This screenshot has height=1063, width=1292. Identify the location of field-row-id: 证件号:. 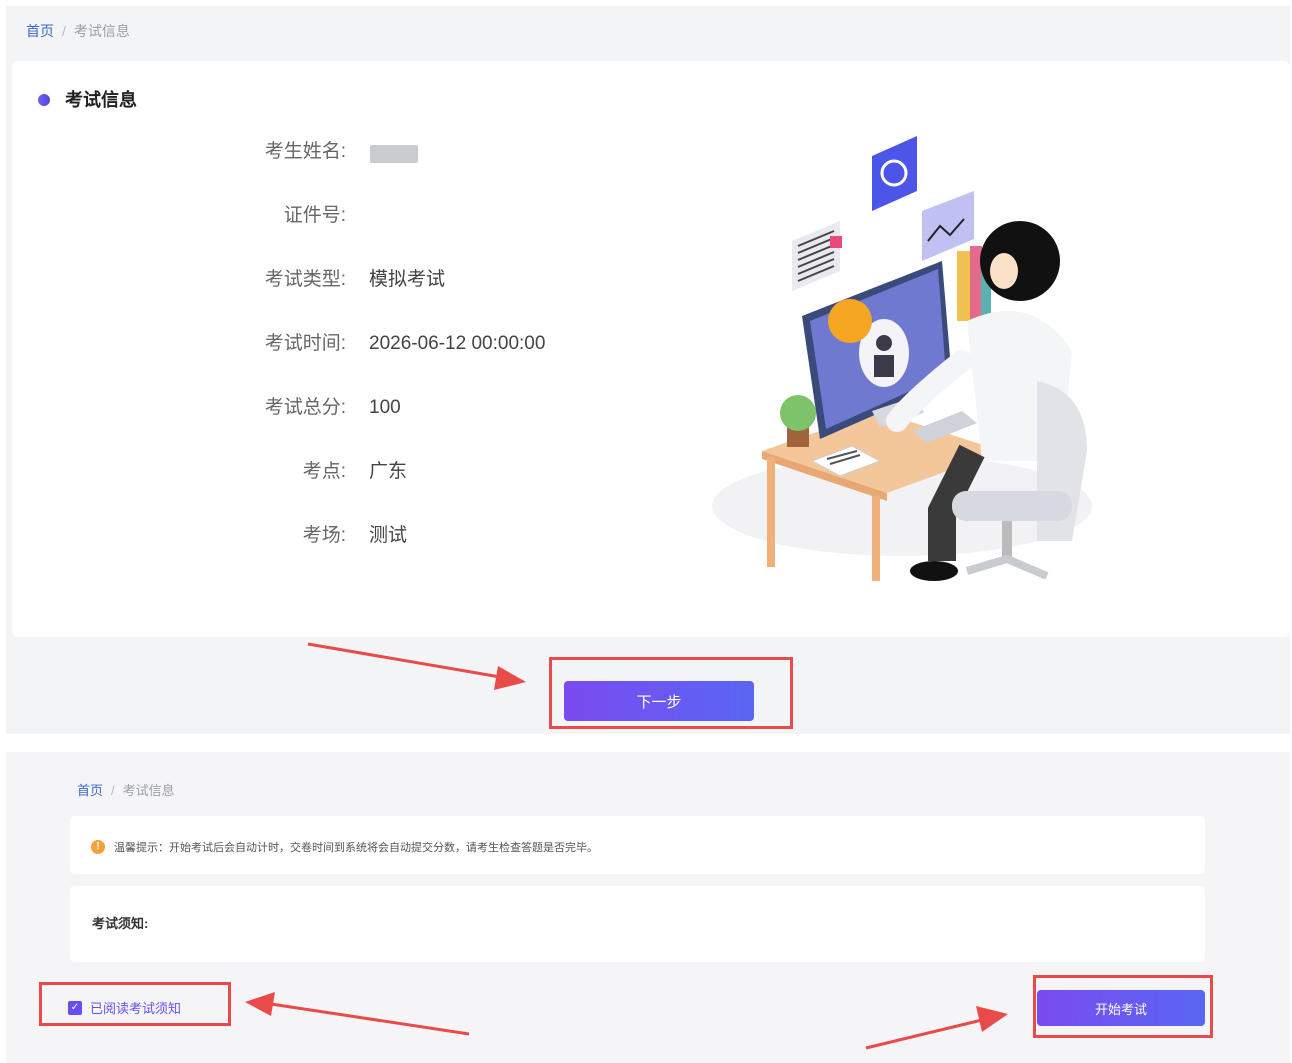
(246, 216).